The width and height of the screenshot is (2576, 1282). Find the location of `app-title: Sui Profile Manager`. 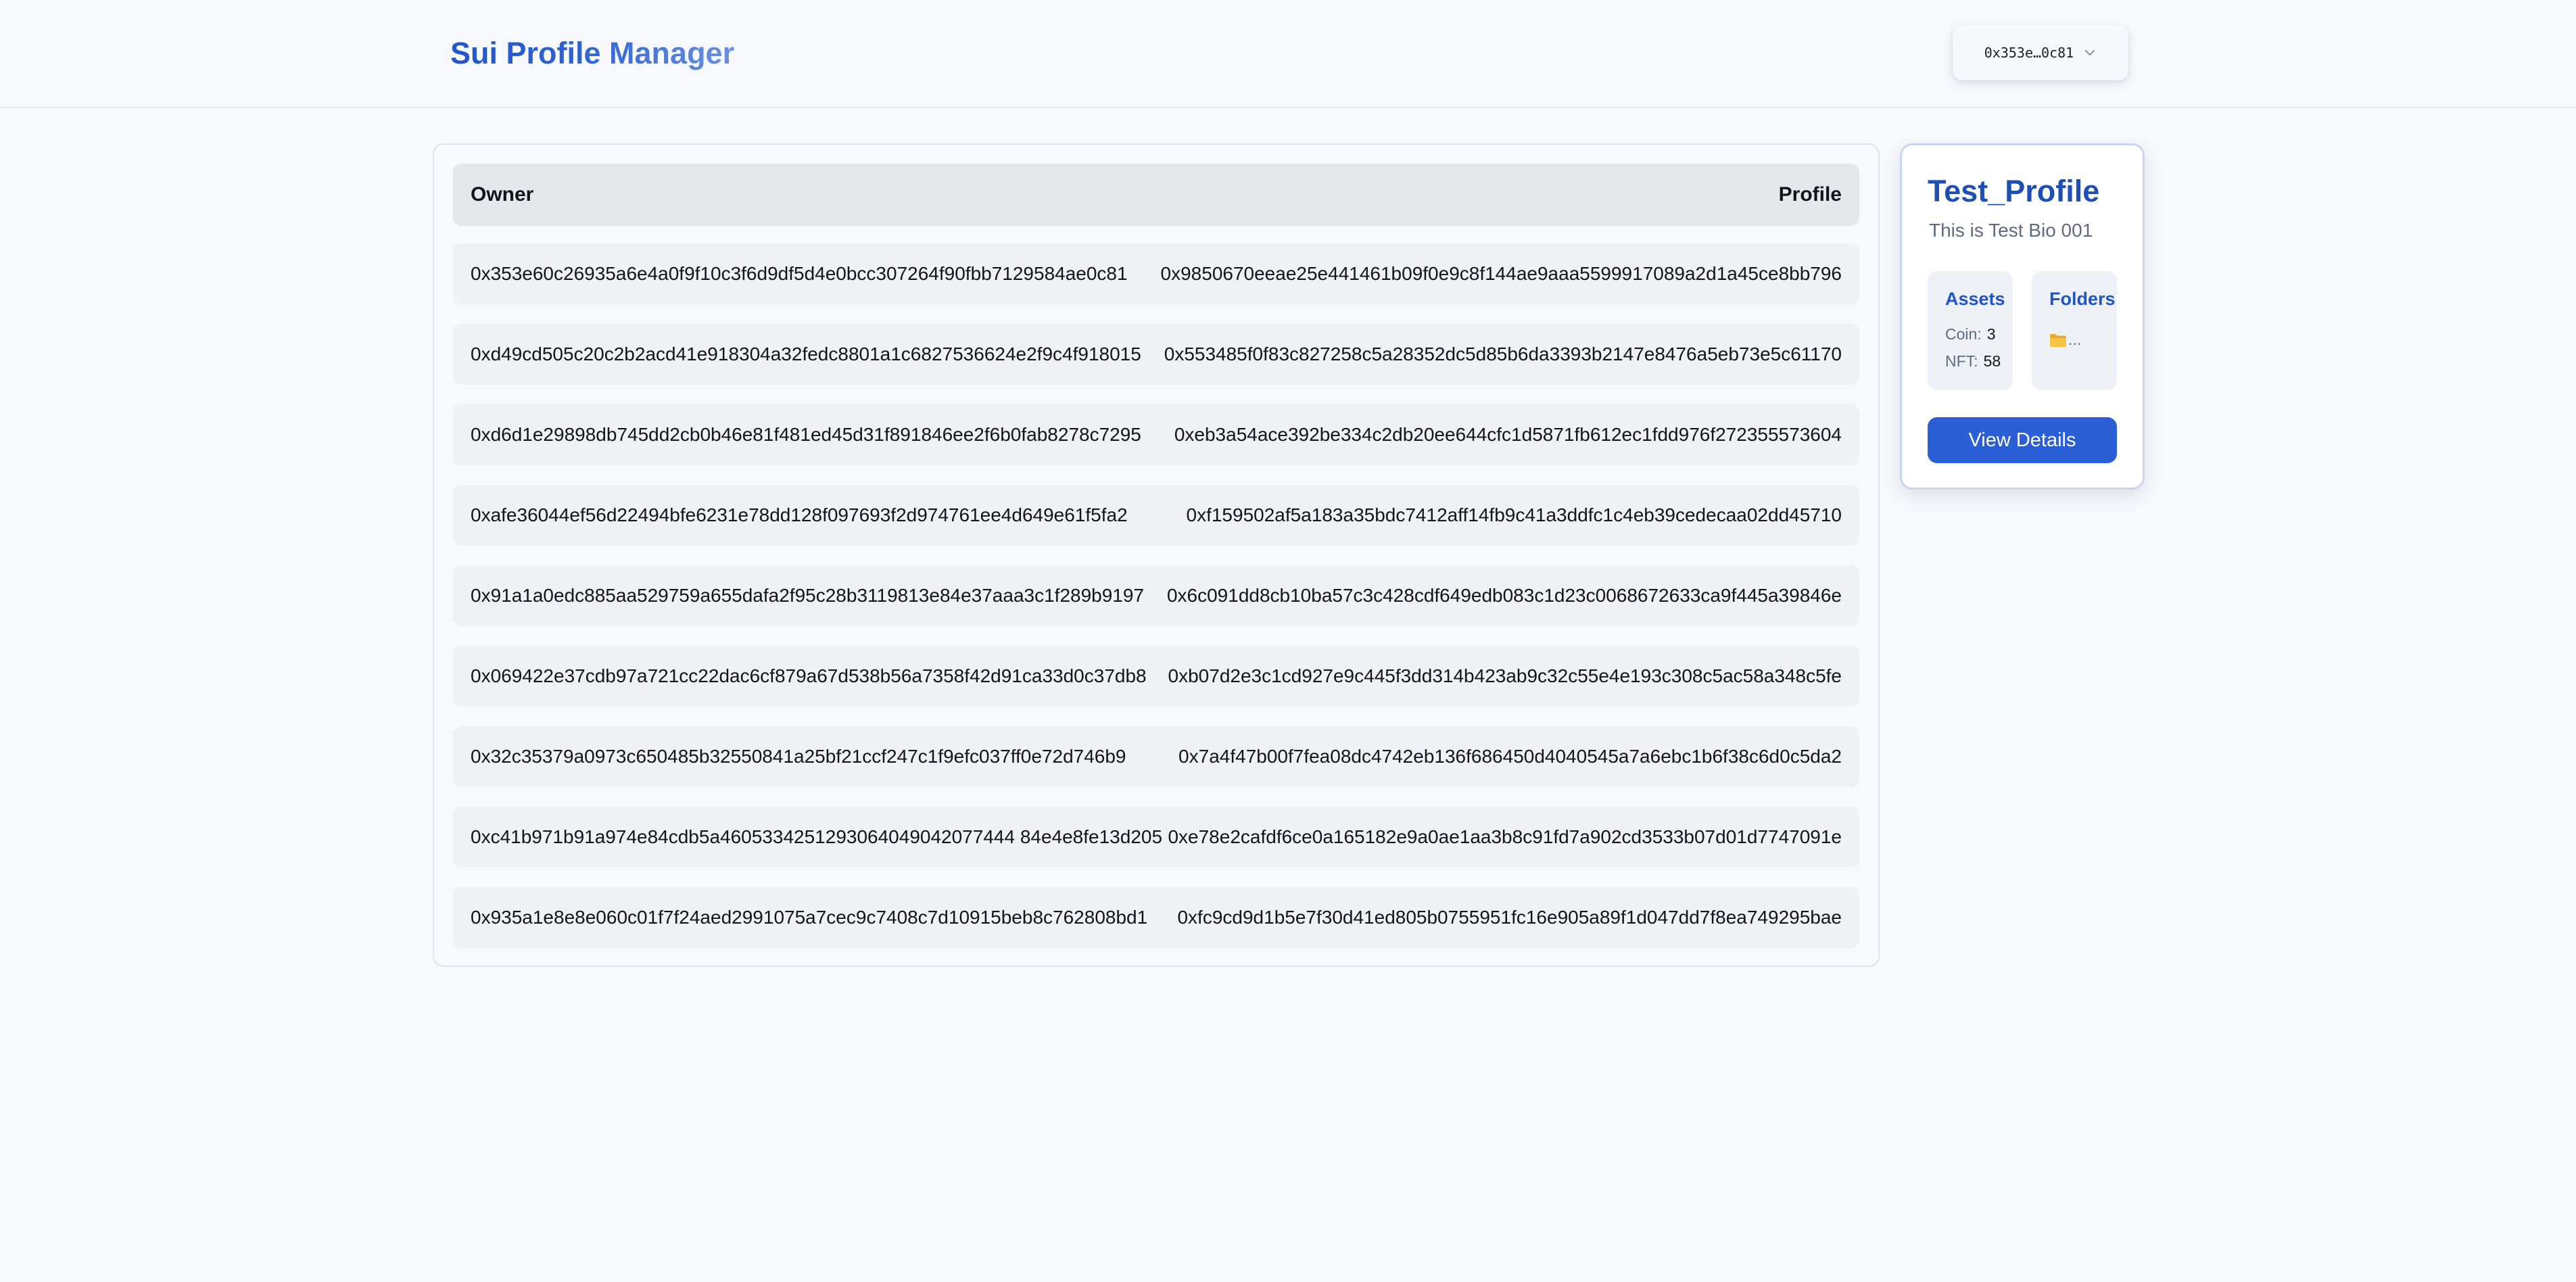

app-title: Sui Profile Manager is located at coordinates (592, 53).